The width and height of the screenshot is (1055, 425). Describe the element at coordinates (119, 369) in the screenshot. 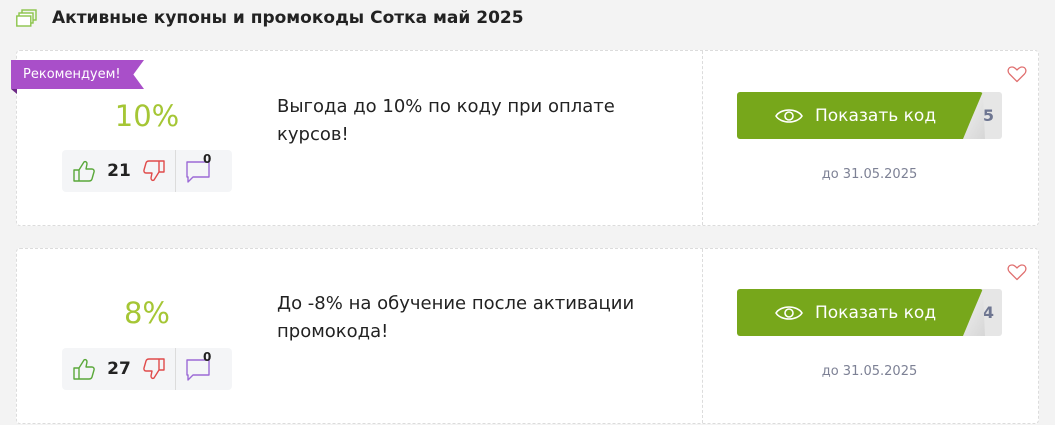

I see `like-count: 27` at that location.